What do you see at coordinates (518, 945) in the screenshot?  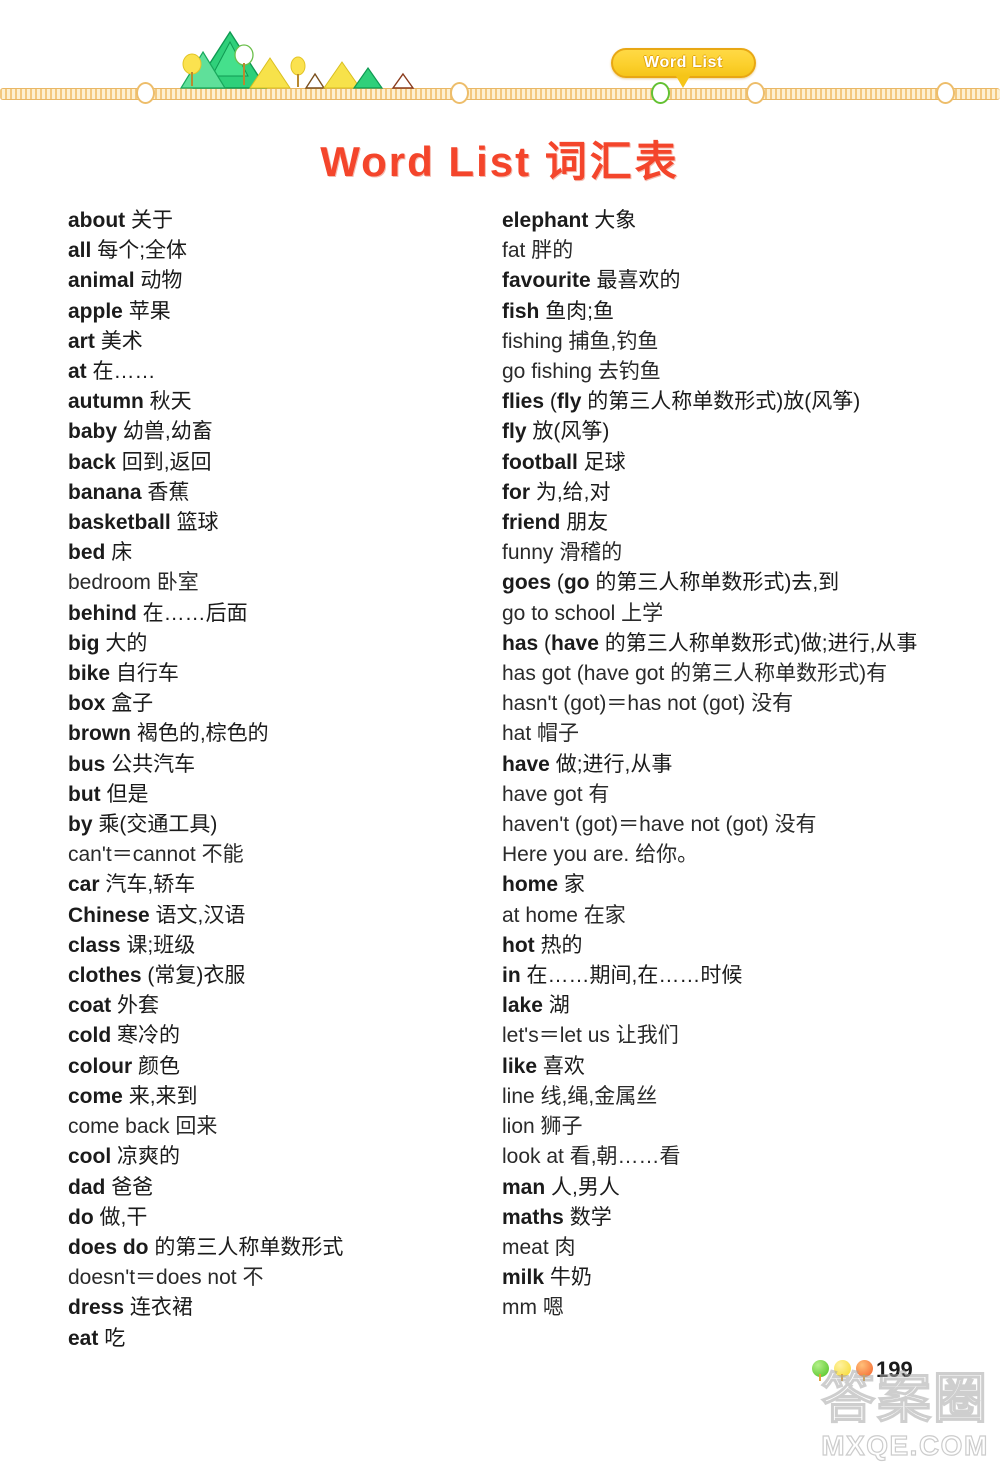 I see `word-term: hot` at bounding box center [518, 945].